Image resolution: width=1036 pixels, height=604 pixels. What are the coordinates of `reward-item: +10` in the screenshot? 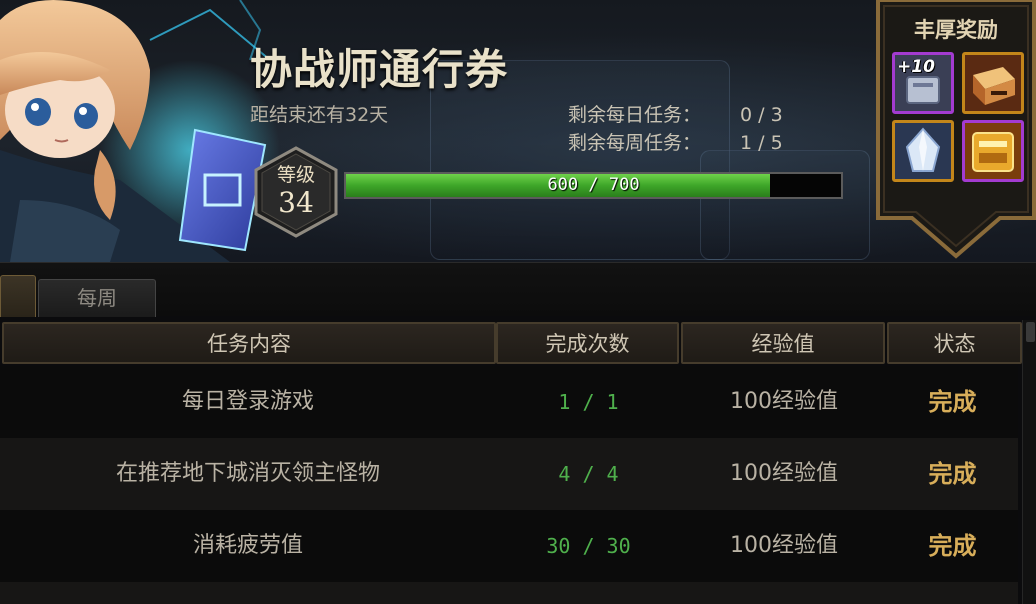 It's located at (923, 83).